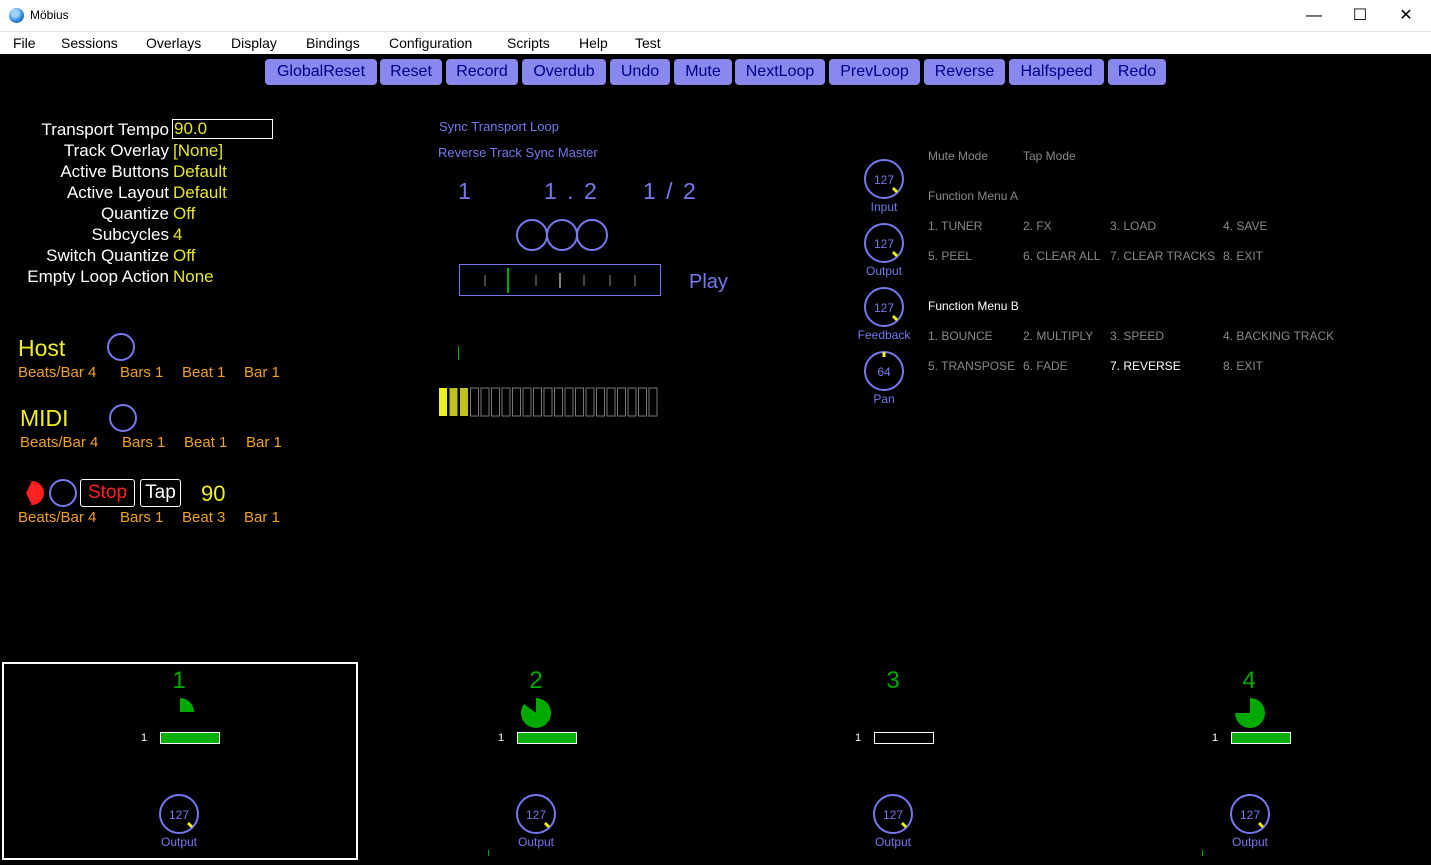 This screenshot has width=1431, height=865. I want to click on menu-a-item-8: 8. EXIT, so click(1243, 256).